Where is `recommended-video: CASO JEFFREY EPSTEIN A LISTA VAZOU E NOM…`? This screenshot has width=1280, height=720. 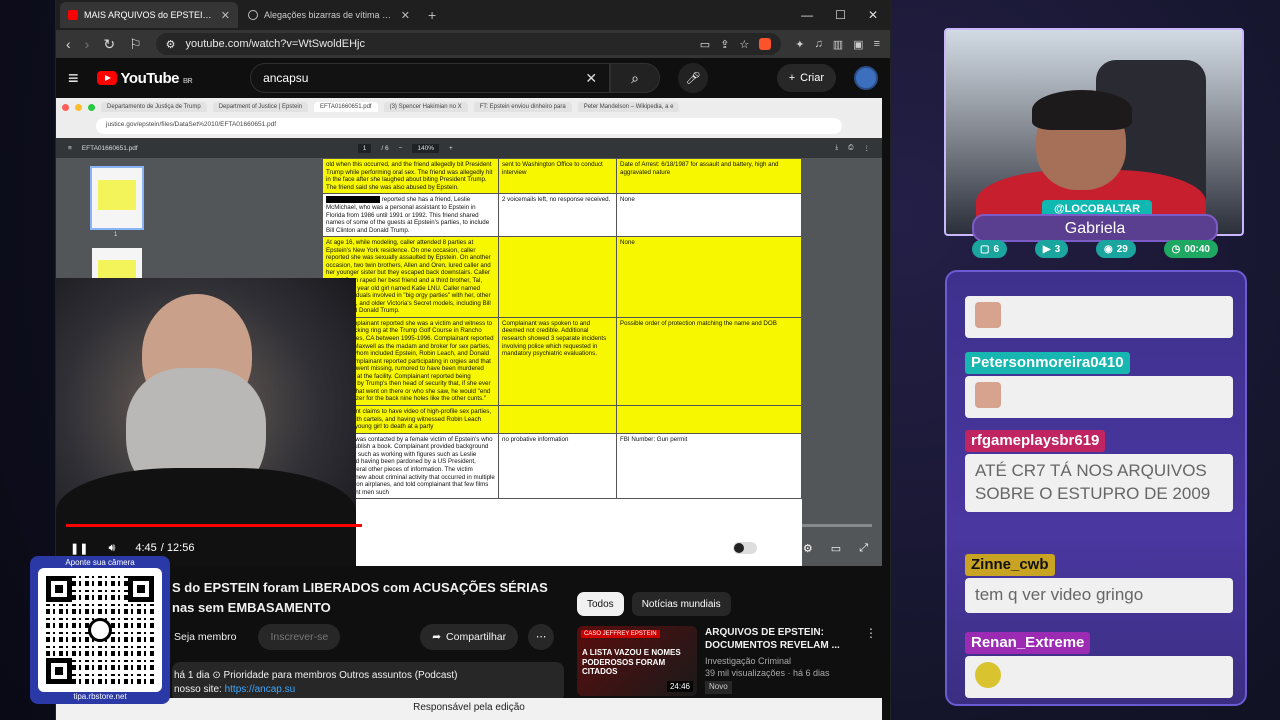 recommended-video: CASO JEFFREY EPSTEIN A LISTA VAZOU E NOM… is located at coordinates (727, 661).